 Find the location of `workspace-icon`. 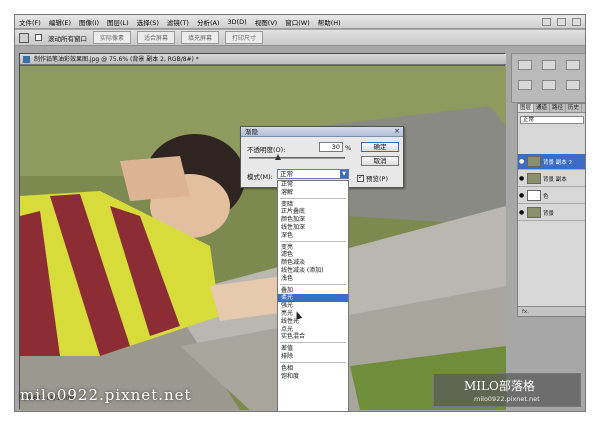

workspace-icon is located at coordinates (546, 21).